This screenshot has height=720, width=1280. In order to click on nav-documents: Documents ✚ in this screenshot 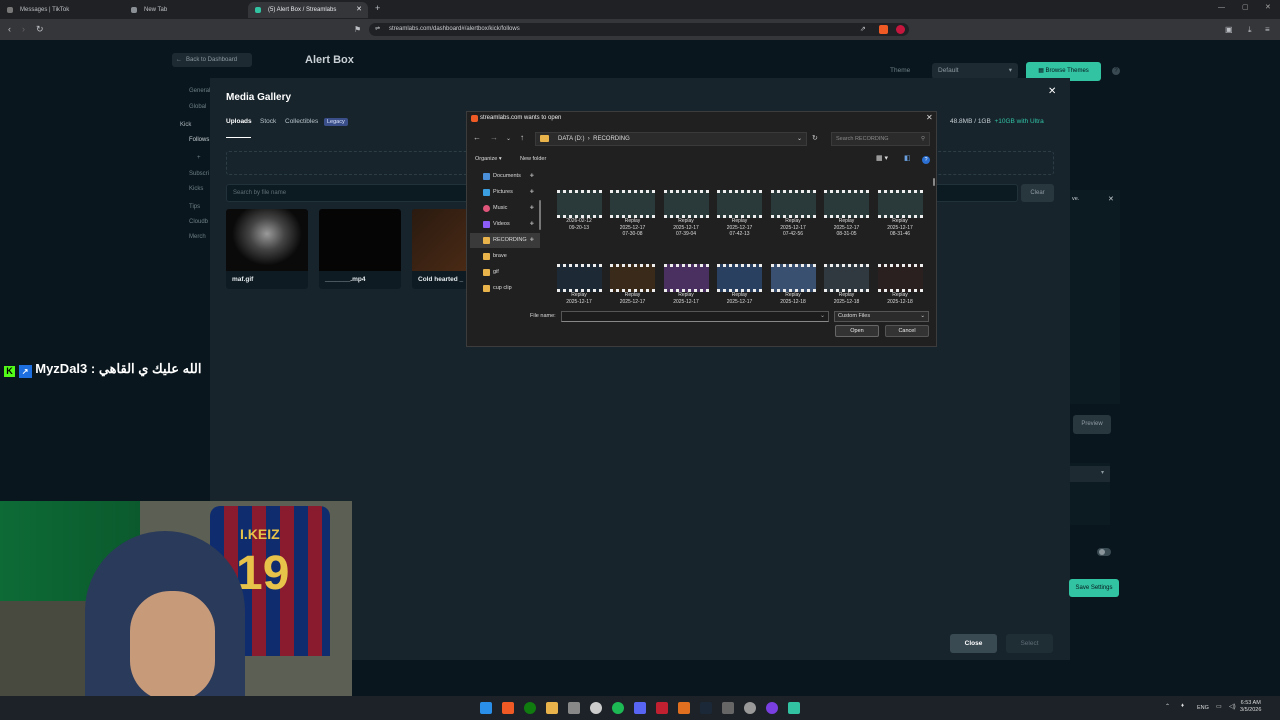, I will do `click(505, 176)`.